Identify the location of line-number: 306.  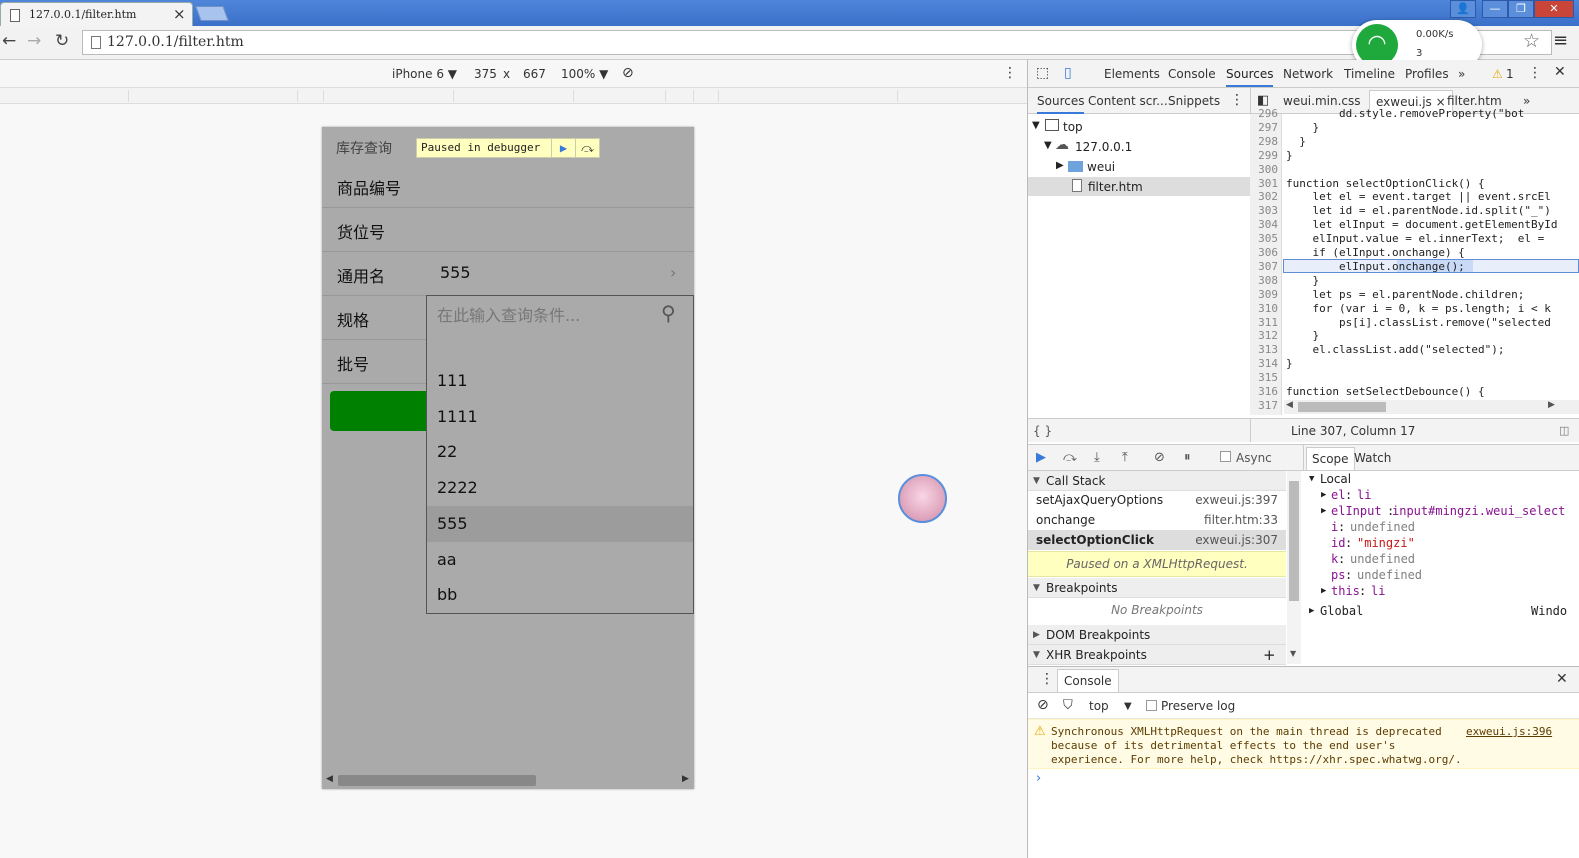
(1265, 253).